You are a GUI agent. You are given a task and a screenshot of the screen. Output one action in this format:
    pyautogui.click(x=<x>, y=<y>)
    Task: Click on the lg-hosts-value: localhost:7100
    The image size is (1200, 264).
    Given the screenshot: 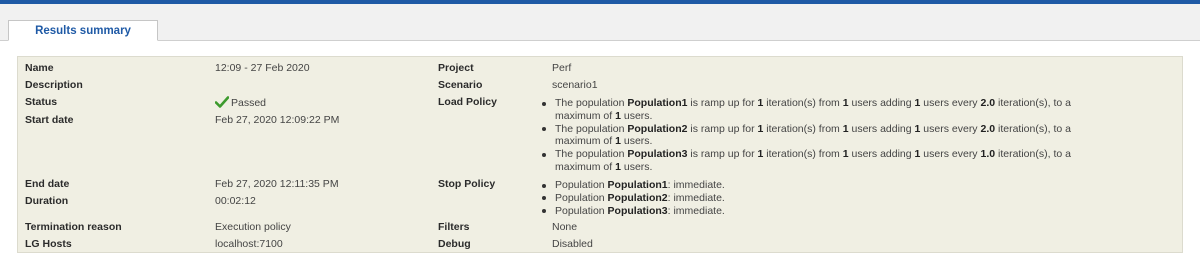 What is the action you would take?
    pyautogui.click(x=249, y=244)
    